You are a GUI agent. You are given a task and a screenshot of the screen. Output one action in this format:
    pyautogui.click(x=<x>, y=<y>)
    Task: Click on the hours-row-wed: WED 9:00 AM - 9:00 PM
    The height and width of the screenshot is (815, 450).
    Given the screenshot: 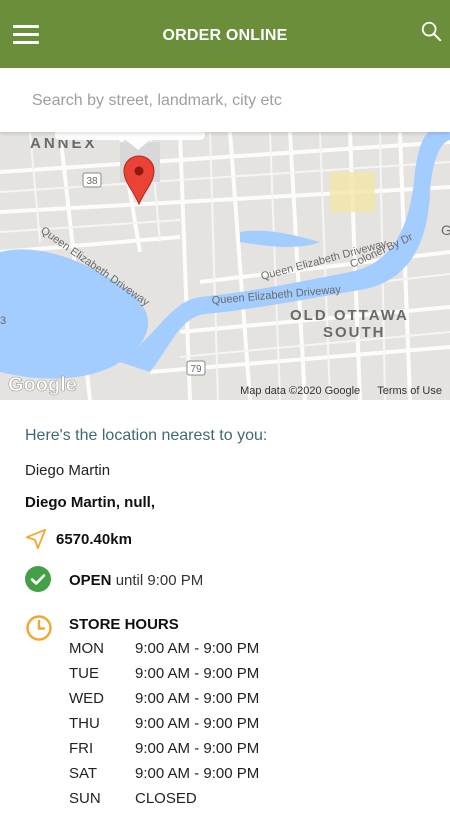 What is the action you would take?
    pyautogui.click(x=199, y=702)
    